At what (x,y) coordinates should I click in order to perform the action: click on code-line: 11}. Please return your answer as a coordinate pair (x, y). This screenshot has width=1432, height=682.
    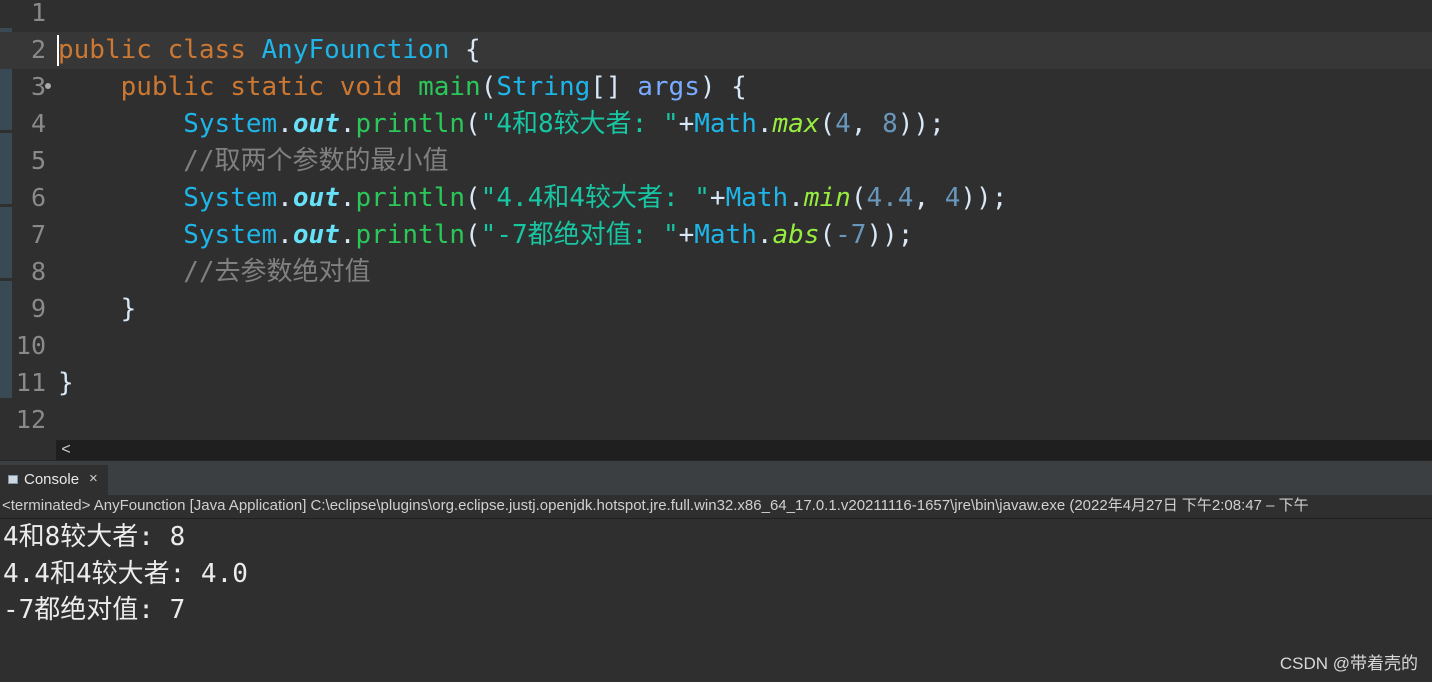
    Looking at the image, I should click on (716, 383).